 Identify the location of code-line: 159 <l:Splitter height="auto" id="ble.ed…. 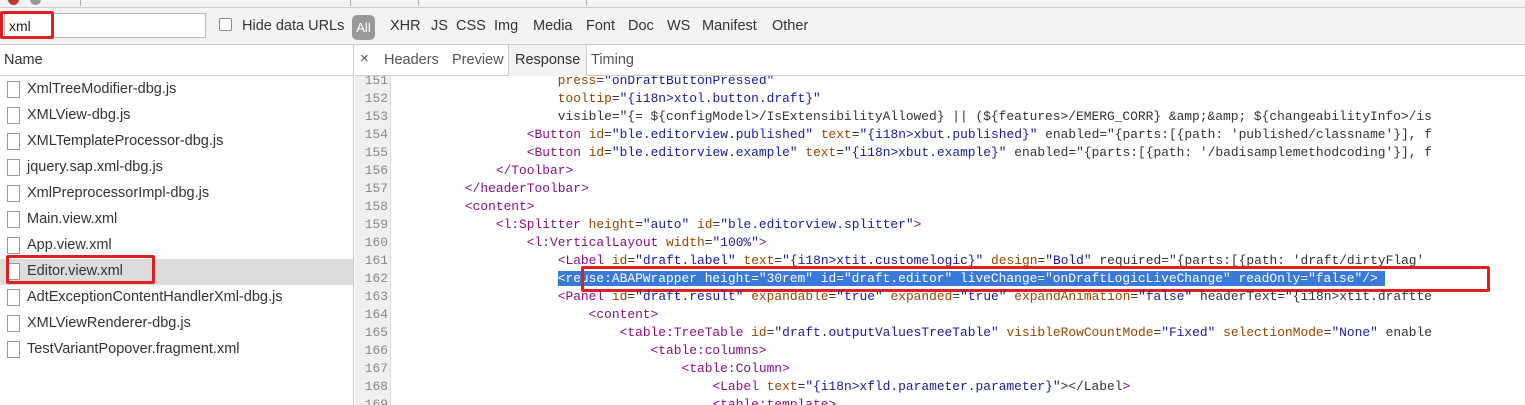
(940, 225).